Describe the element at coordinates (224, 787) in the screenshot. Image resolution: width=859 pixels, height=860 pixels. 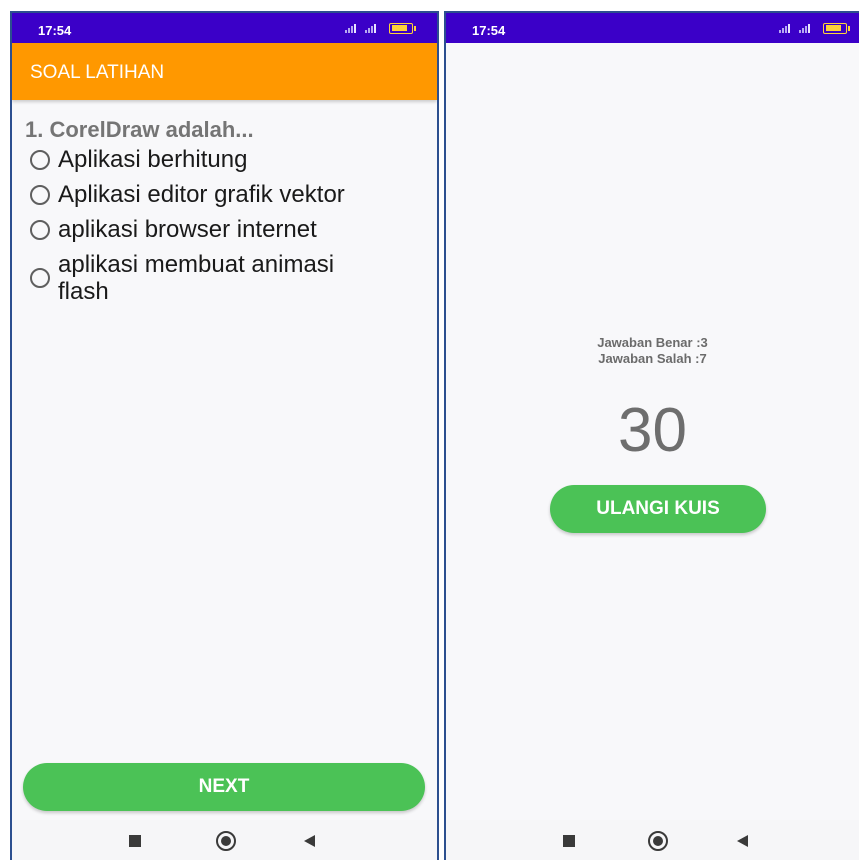
I see `next-button: NEXT` at that location.